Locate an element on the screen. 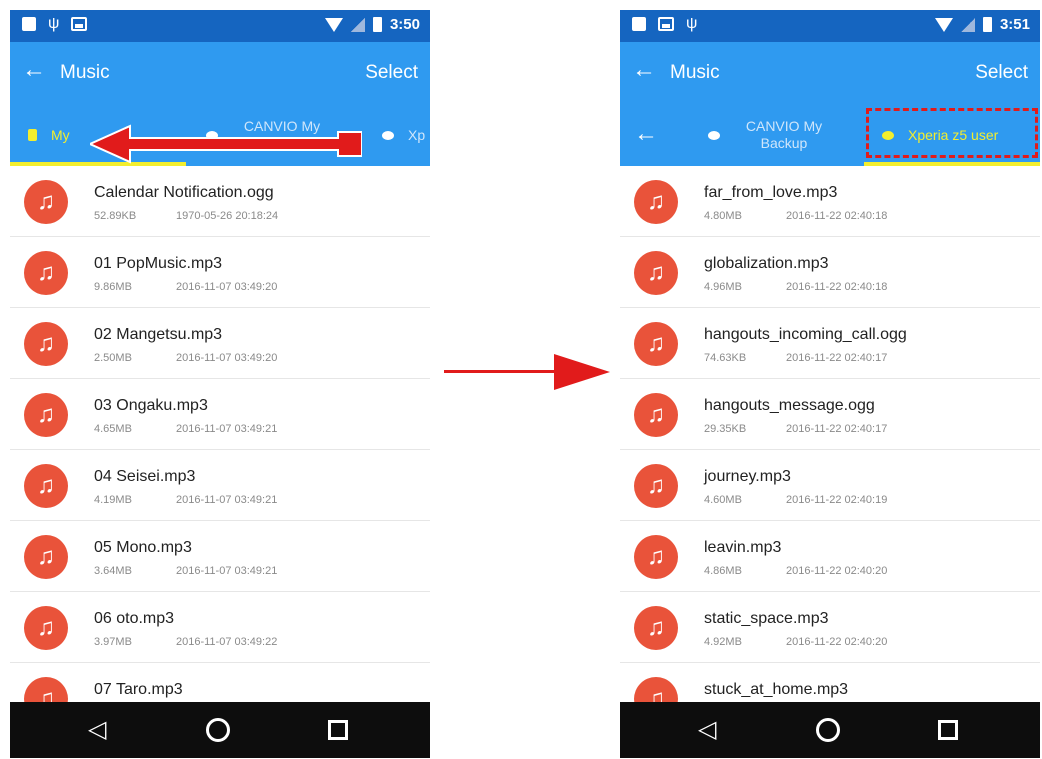 The height and width of the screenshot is (759, 1042). phone-storage-icon is located at coordinates (32, 135).